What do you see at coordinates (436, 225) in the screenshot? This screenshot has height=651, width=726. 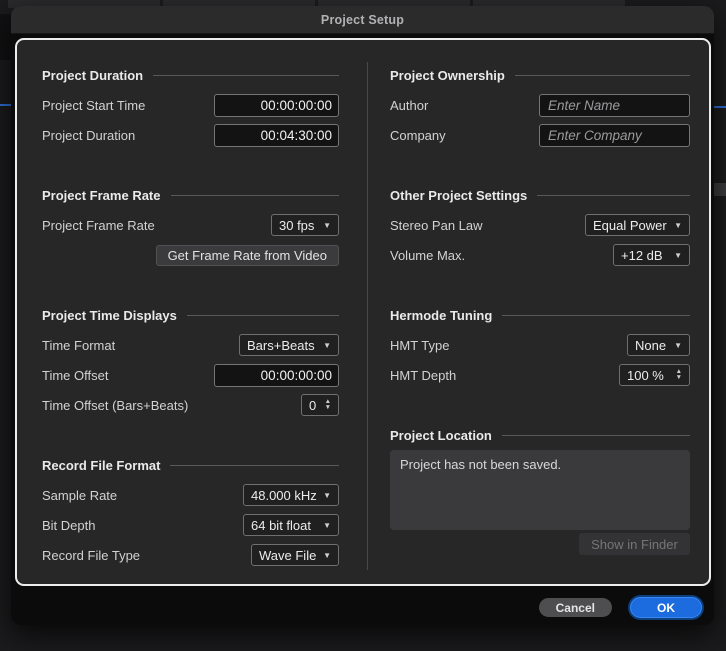 I see `field-label: Stereo Pan Law` at bounding box center [436, 225].